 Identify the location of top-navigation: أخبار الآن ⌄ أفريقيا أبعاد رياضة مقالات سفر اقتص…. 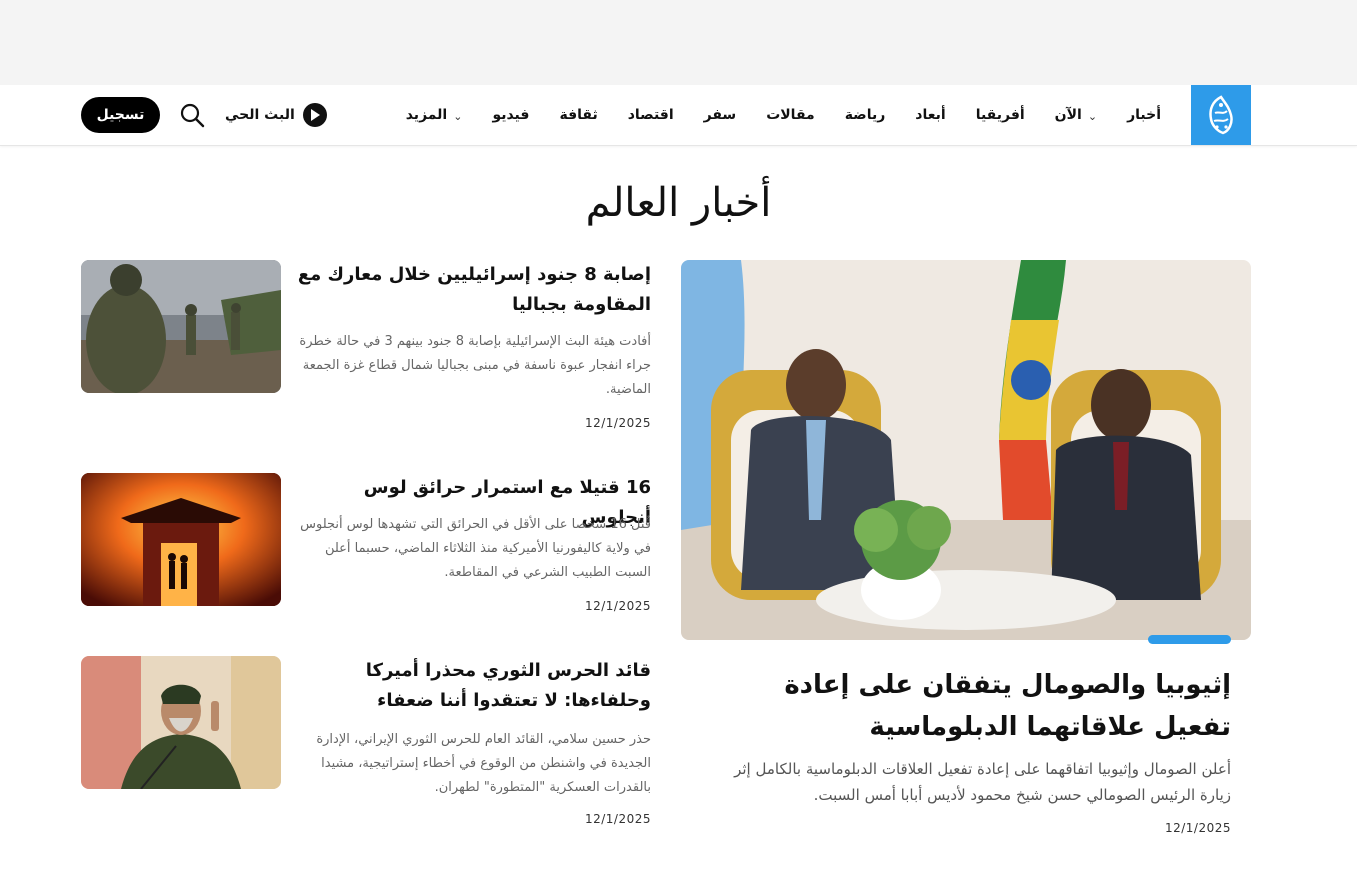
(678, 115).